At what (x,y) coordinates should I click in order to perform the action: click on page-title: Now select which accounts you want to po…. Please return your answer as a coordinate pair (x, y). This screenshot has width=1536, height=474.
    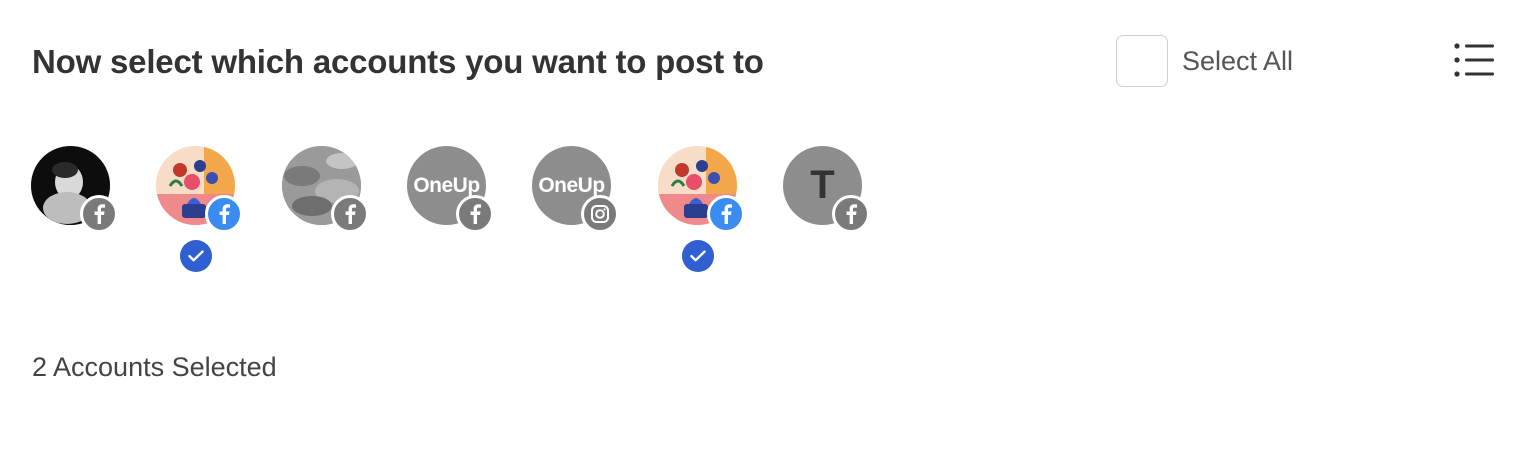
    Looking at the image, I should click on (398, 61).